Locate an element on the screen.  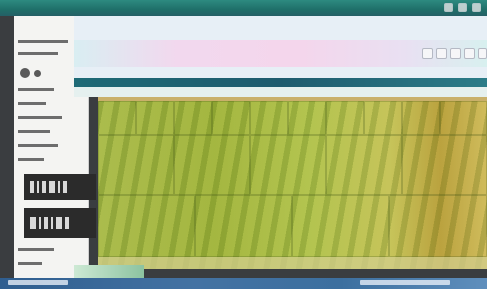
title-bar is located at coordinates (243, 8).